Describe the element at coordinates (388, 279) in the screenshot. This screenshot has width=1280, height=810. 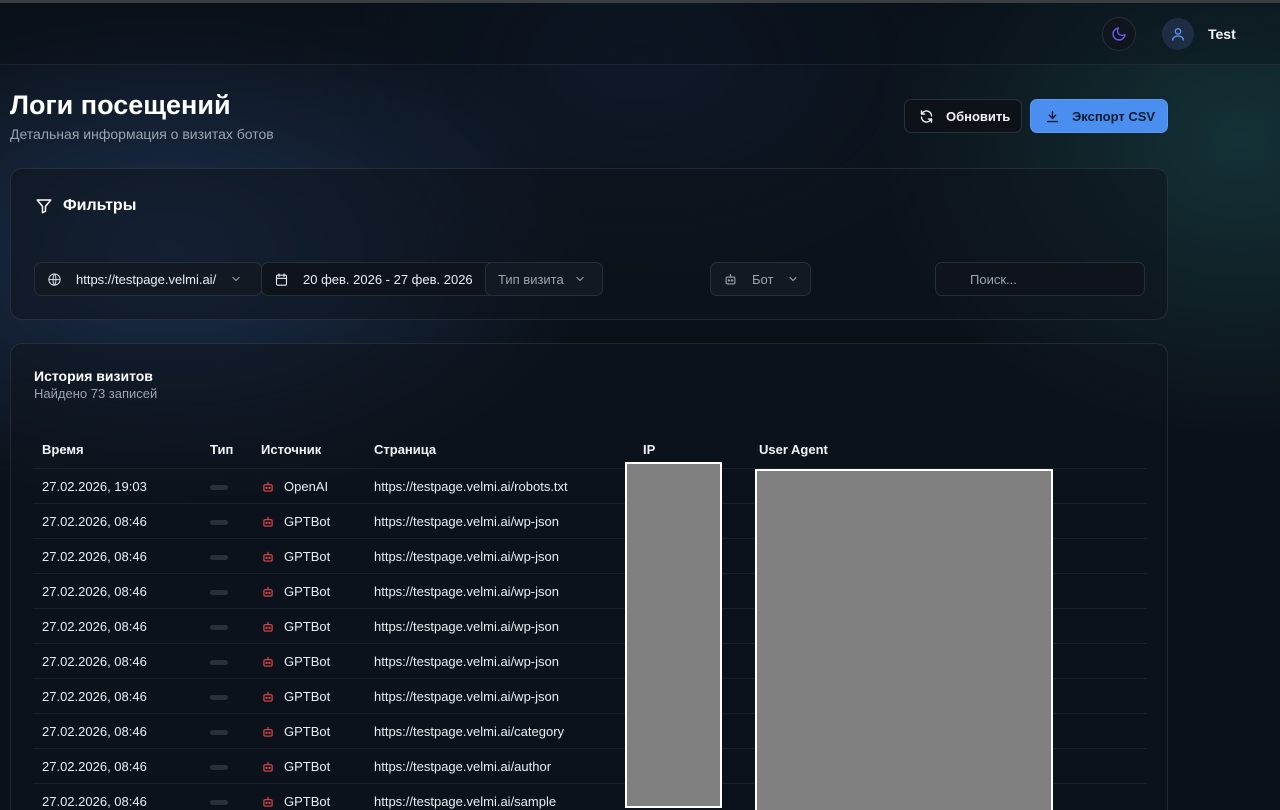
I see `date-range-value: 20 фев. 2026 - 27 фев. 2026` at that location.